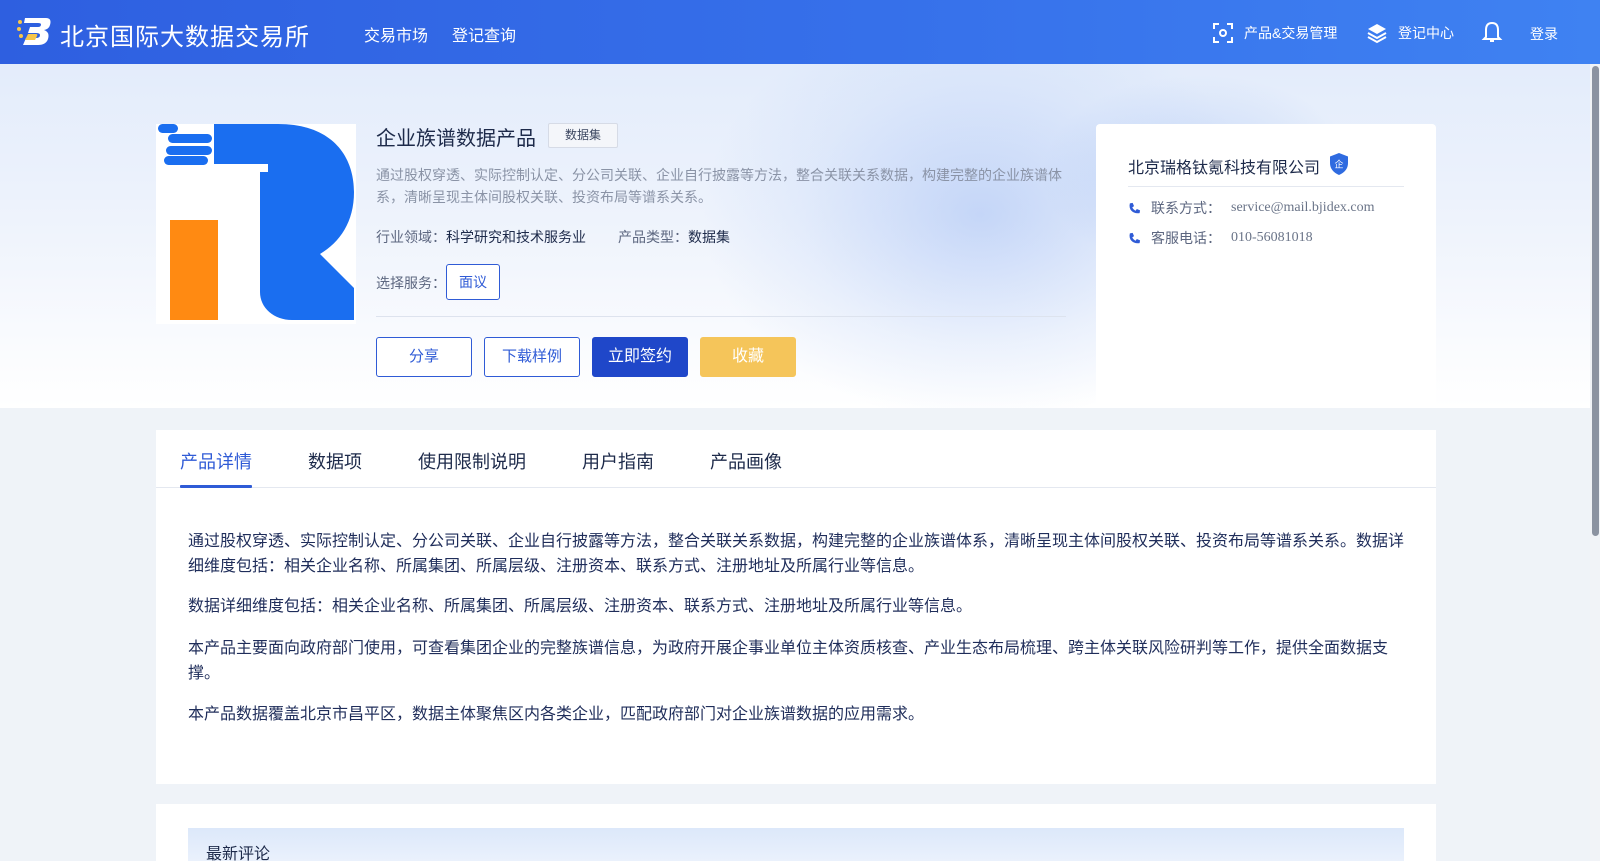 This screenshot has width=1600, height=861. What do you see at coordinates (411, 283) in the screenshot?
I see `service-label: 选择服务：` at bounding box center [411, 283].